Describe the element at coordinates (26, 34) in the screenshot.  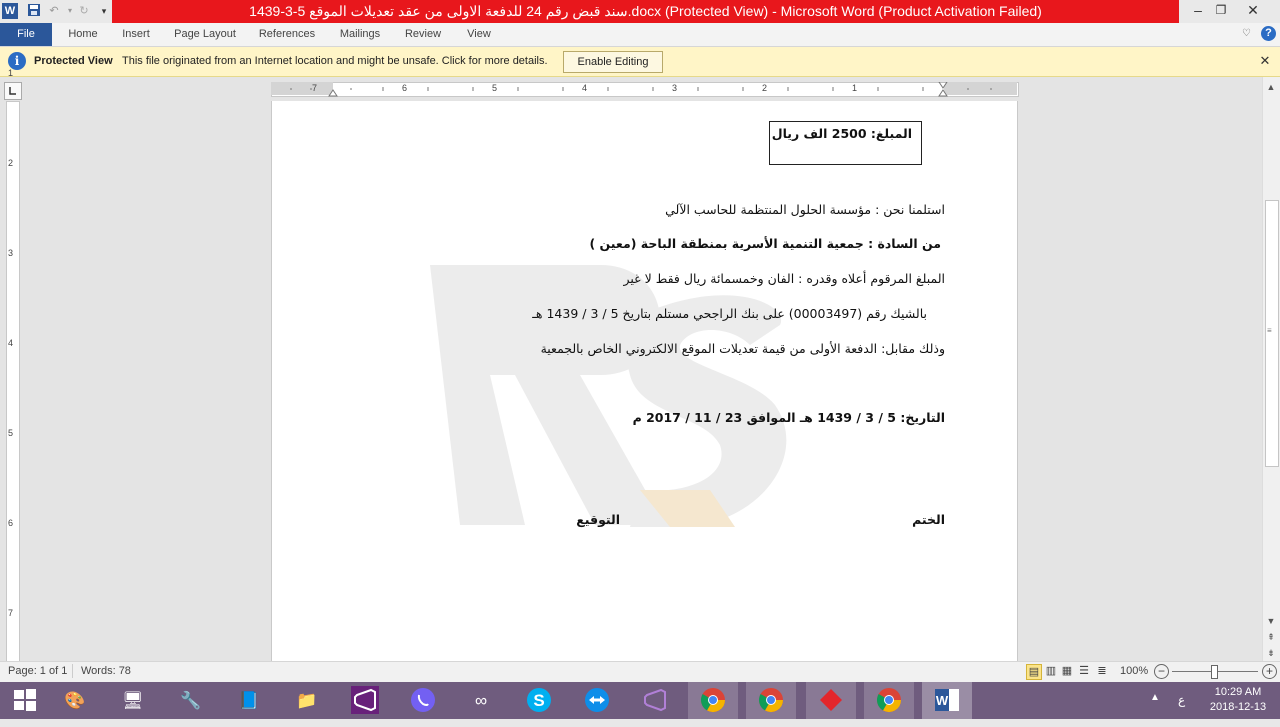
I see `tab-file: File` at that location.